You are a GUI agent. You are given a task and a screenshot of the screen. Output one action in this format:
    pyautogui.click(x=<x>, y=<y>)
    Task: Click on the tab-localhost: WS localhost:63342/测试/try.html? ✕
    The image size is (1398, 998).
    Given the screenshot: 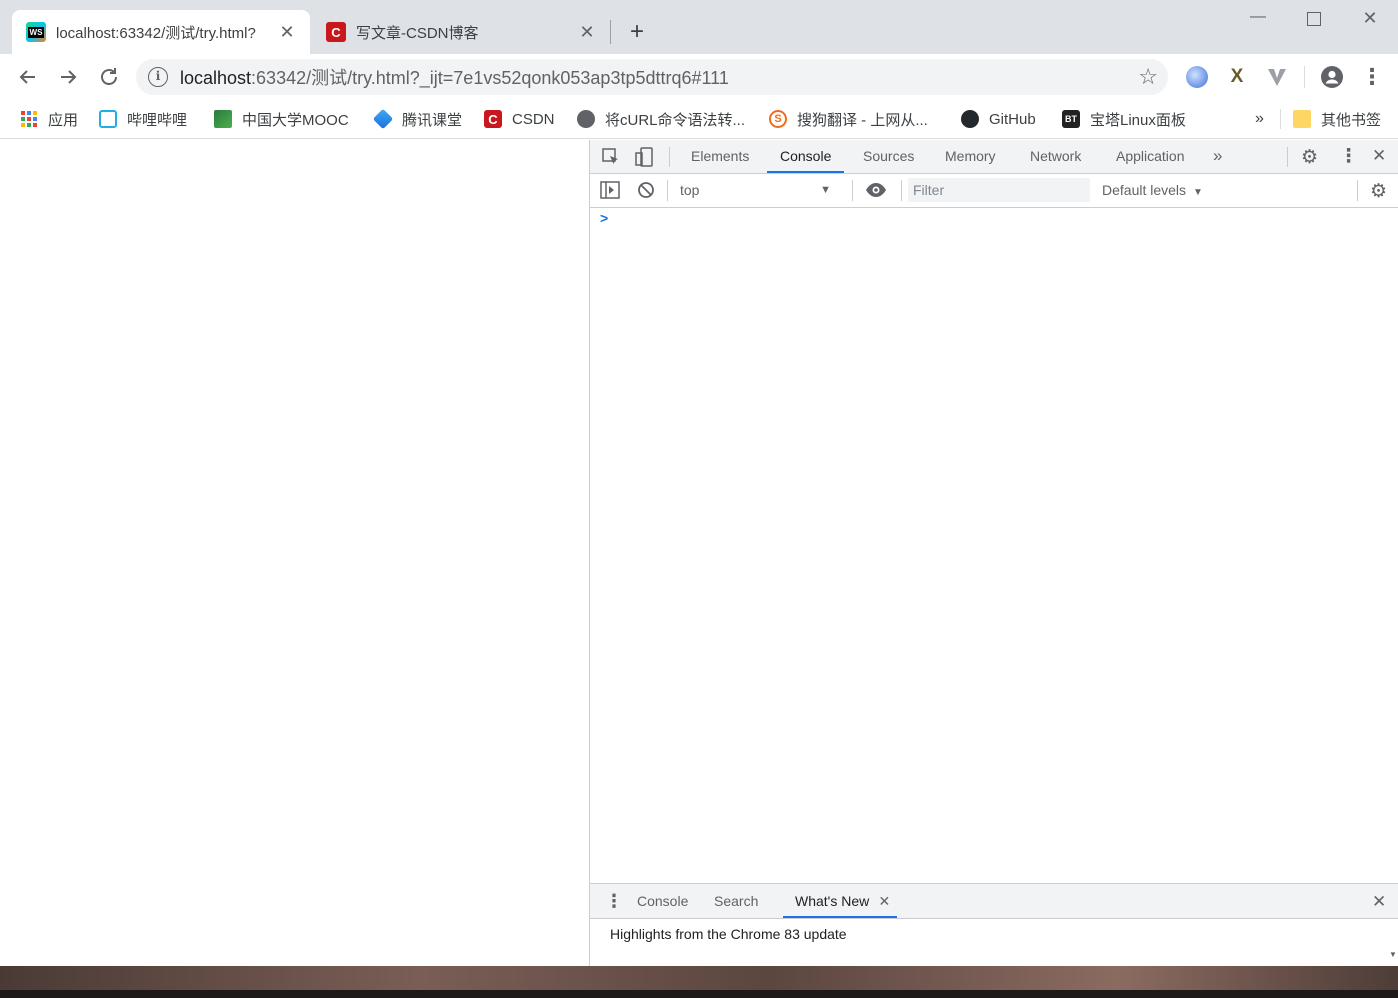 What is the action you would take?
    pyautogui.click(x=161, y=32)
    